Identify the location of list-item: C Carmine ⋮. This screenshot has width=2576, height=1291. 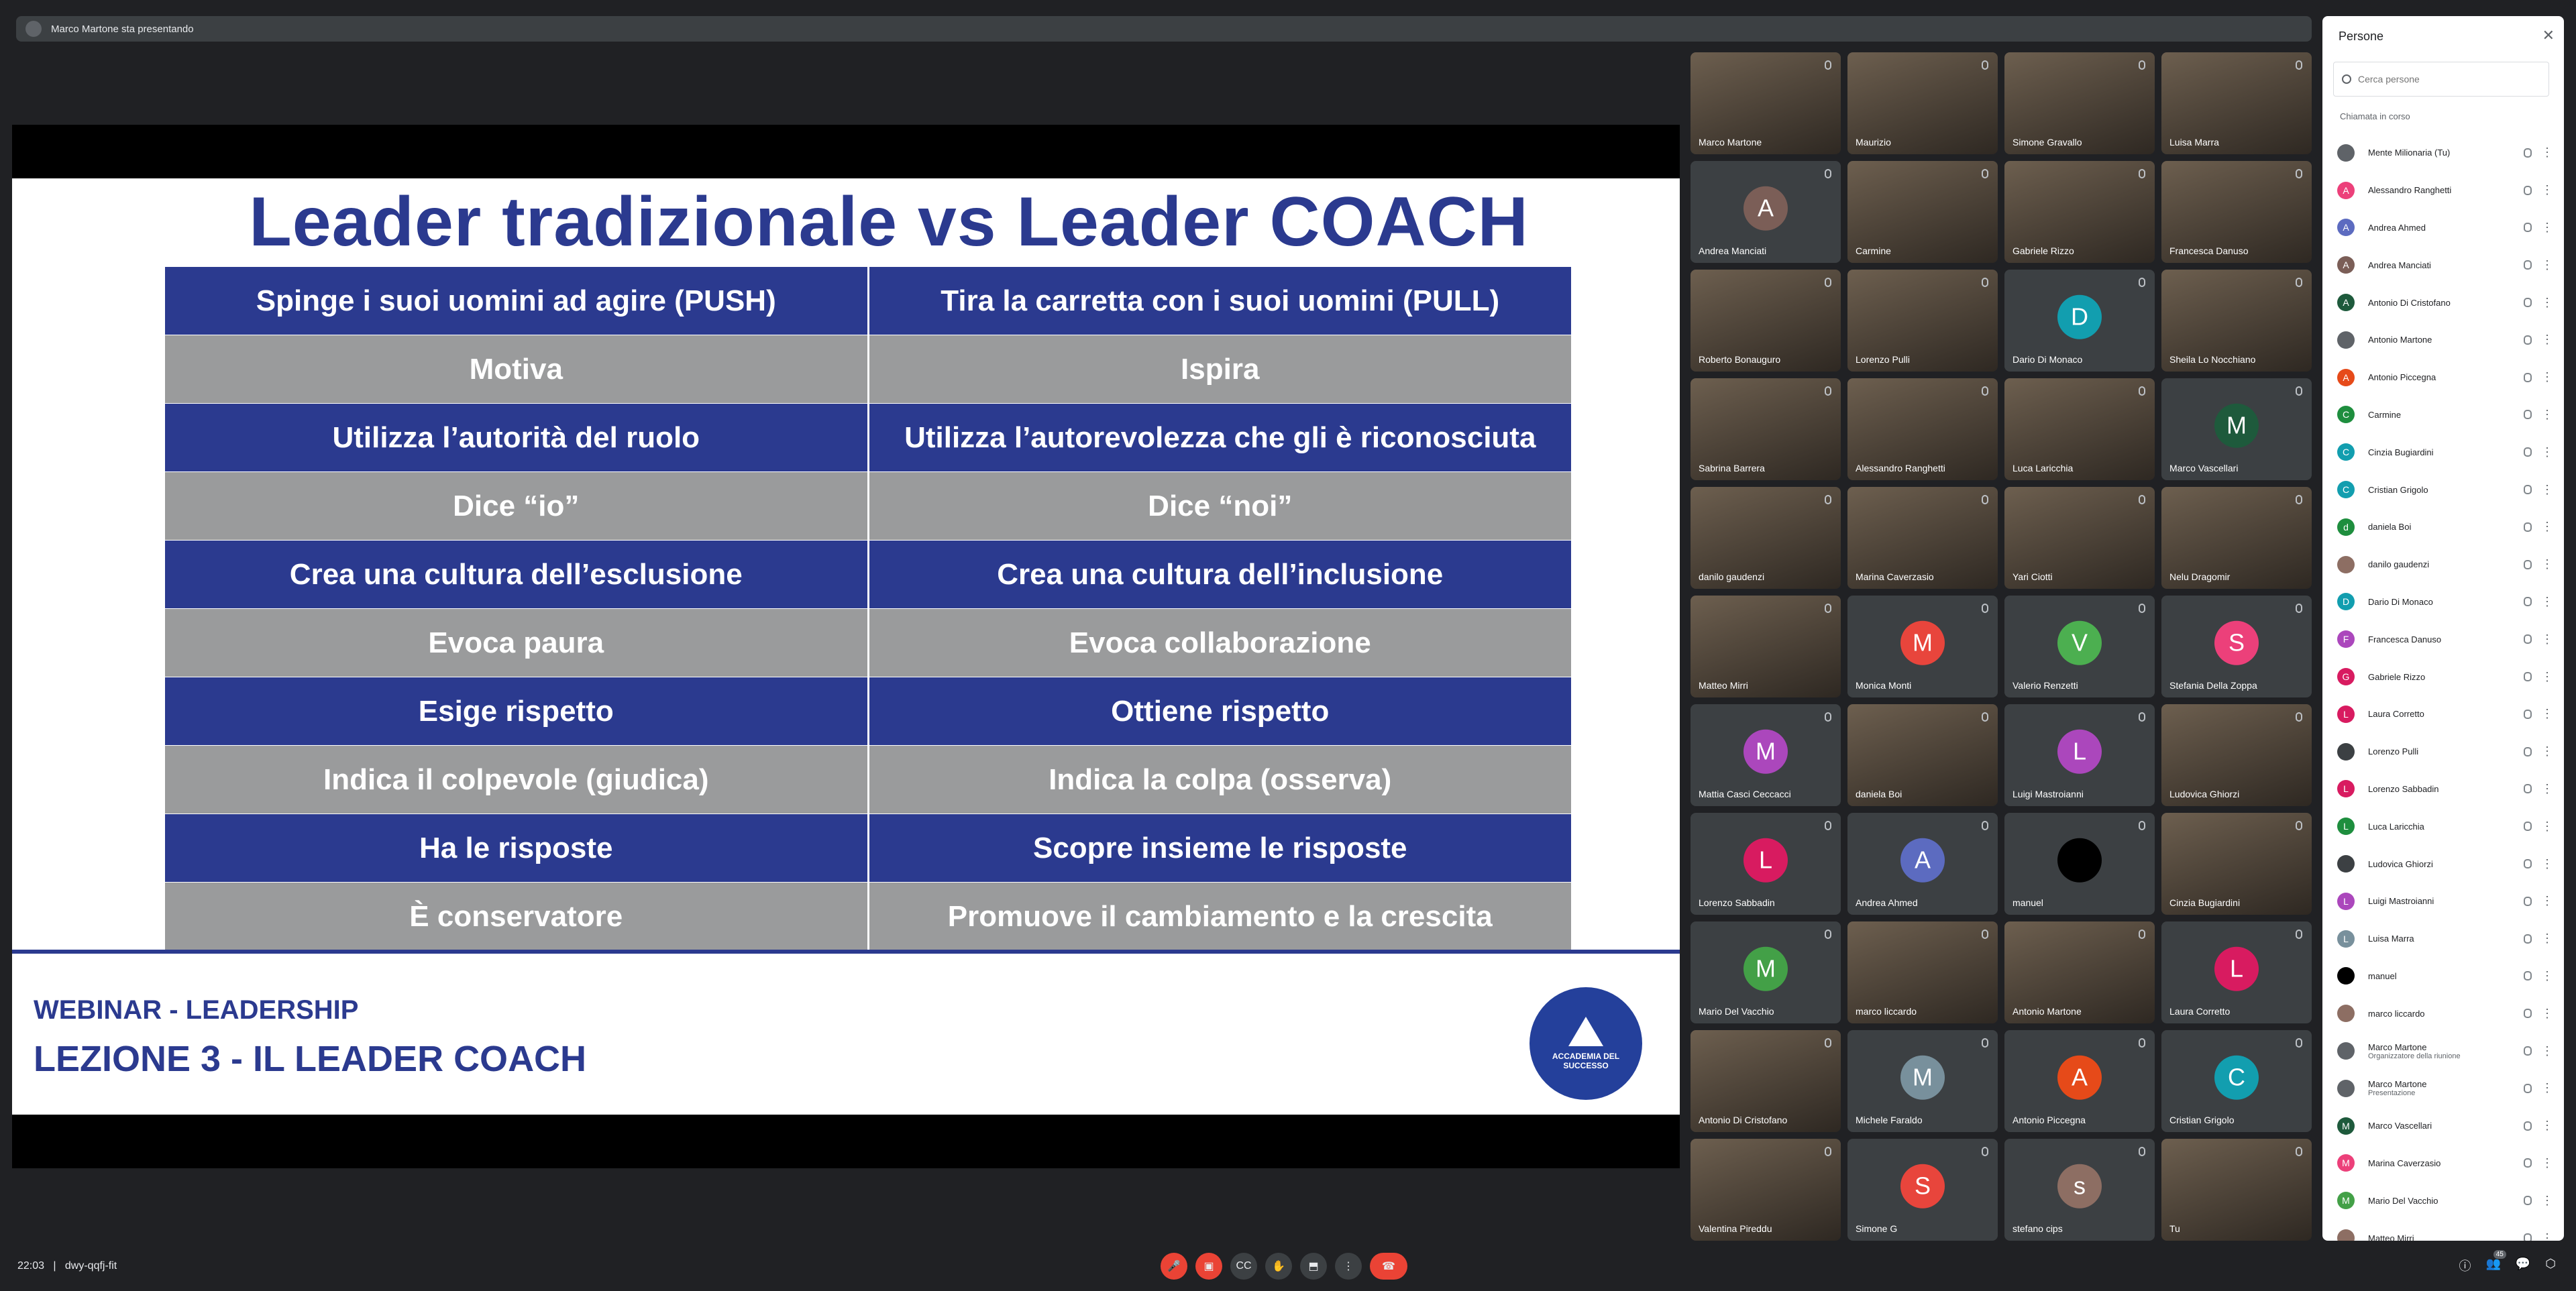
(2443, 415).